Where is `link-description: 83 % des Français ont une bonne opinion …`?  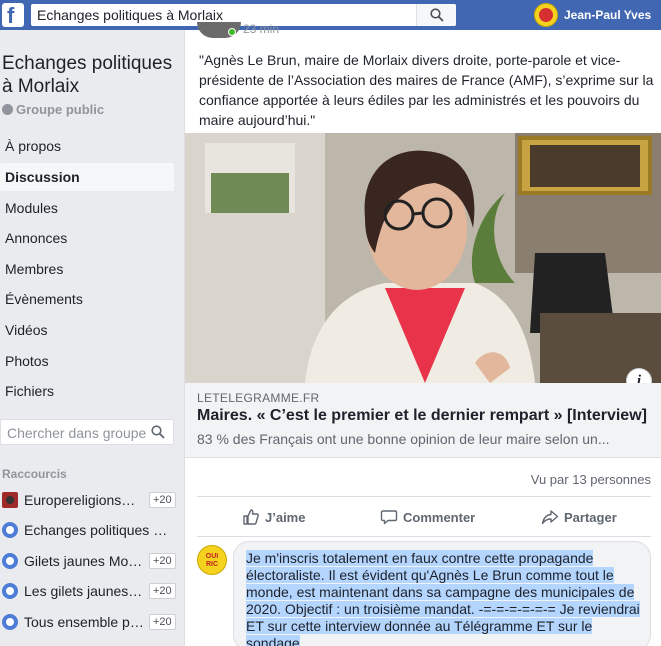
link-description: 83 % des Français ont une bonne opinion … is located at coordinates (403, 439).